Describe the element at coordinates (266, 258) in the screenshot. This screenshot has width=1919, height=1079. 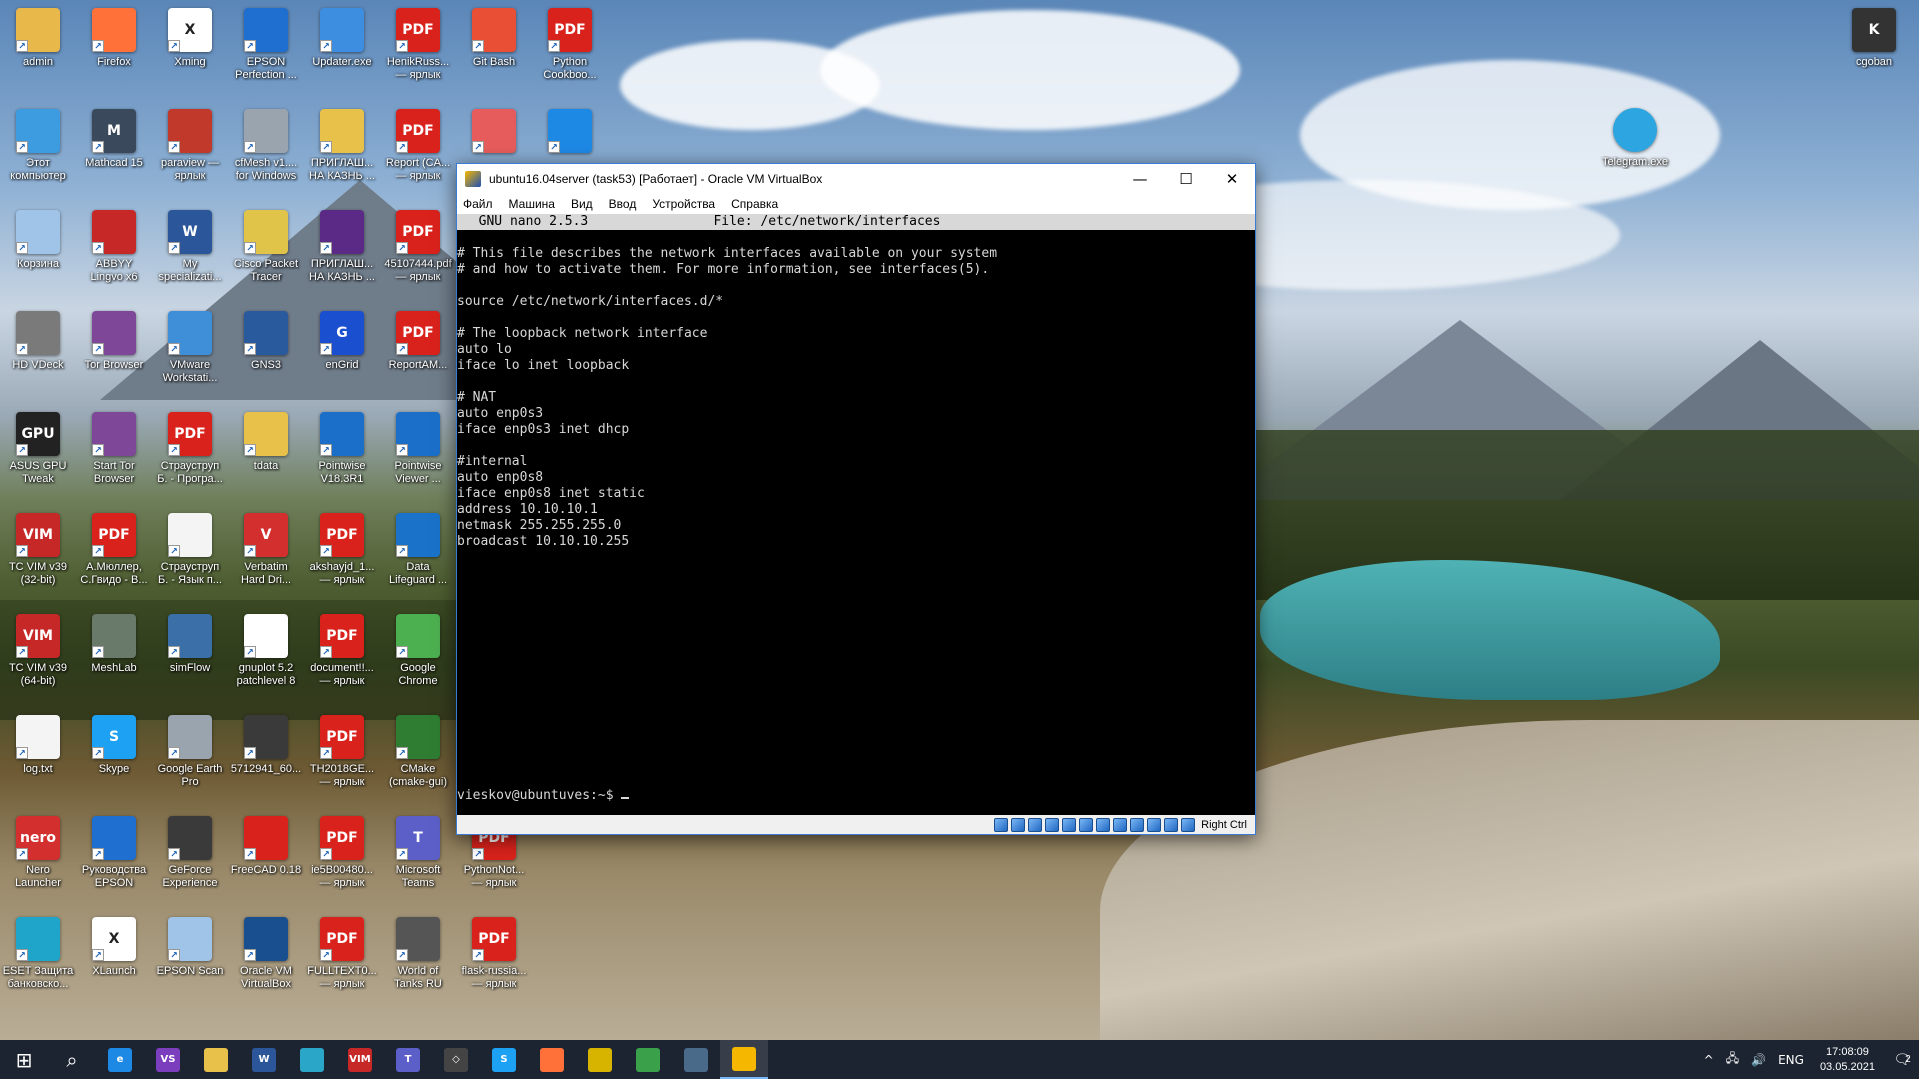
I see `desktop-icon: ↗ Cisco Packet Tracer` at that location.